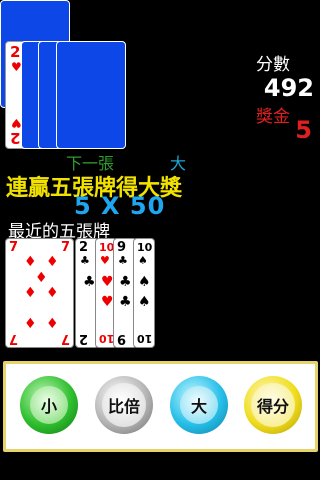 The width and height of the screenshot is (320, 480). I want to click on current-card-rank: 2, so click(15, 52).